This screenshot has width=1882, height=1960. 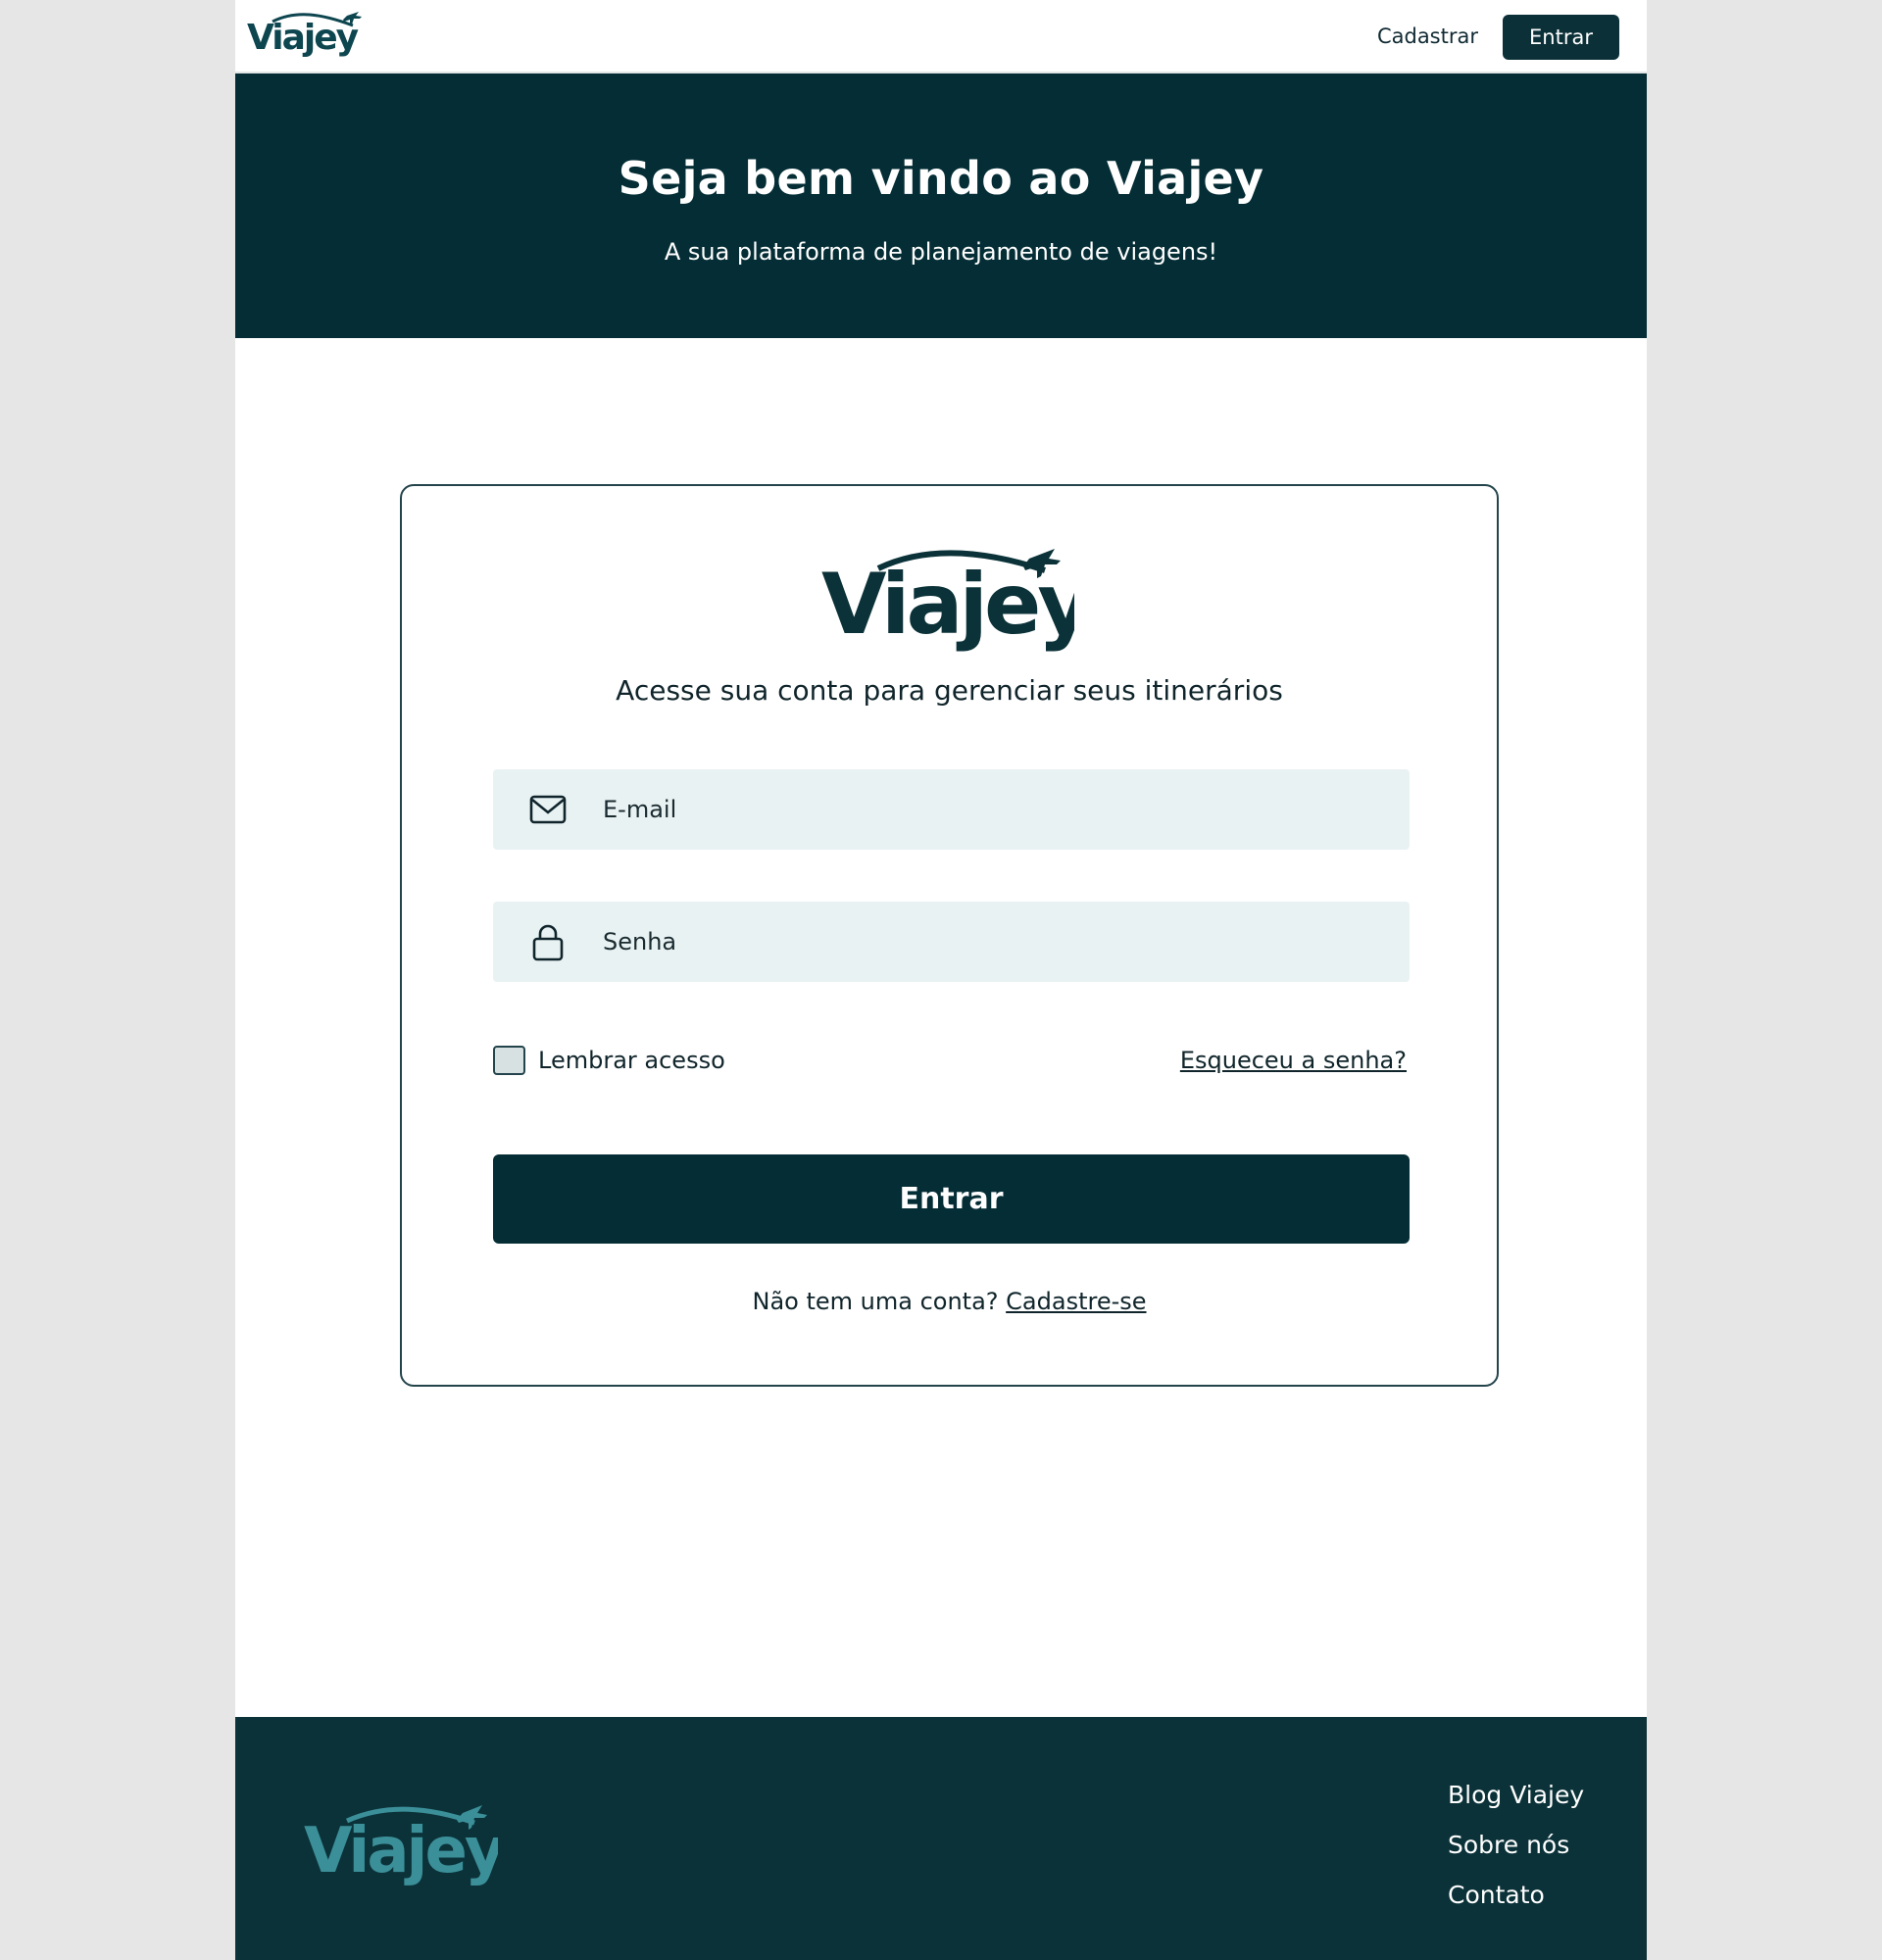 What do you see at coordinates (1516, 1795) in the screenshot?
I see `footer-link-blog: Blog Viajey` at bounding box center [1516, 1795].